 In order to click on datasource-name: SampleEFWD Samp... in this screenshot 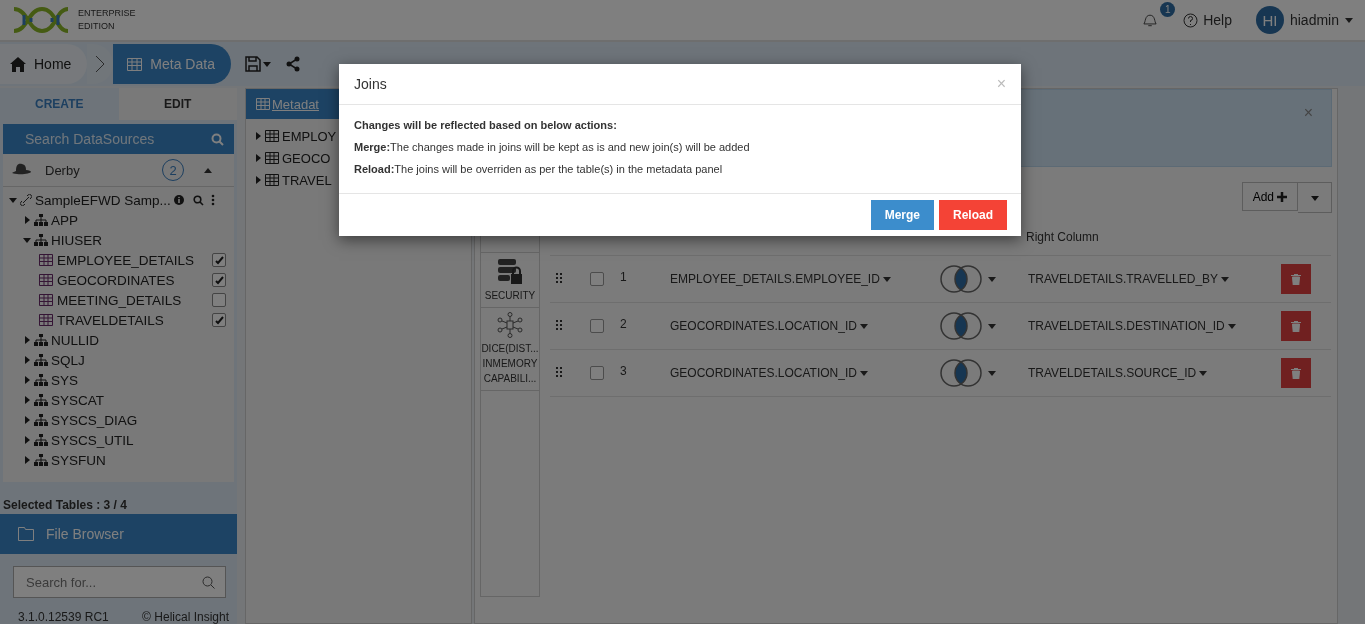, I will do `click(103, 200)`.